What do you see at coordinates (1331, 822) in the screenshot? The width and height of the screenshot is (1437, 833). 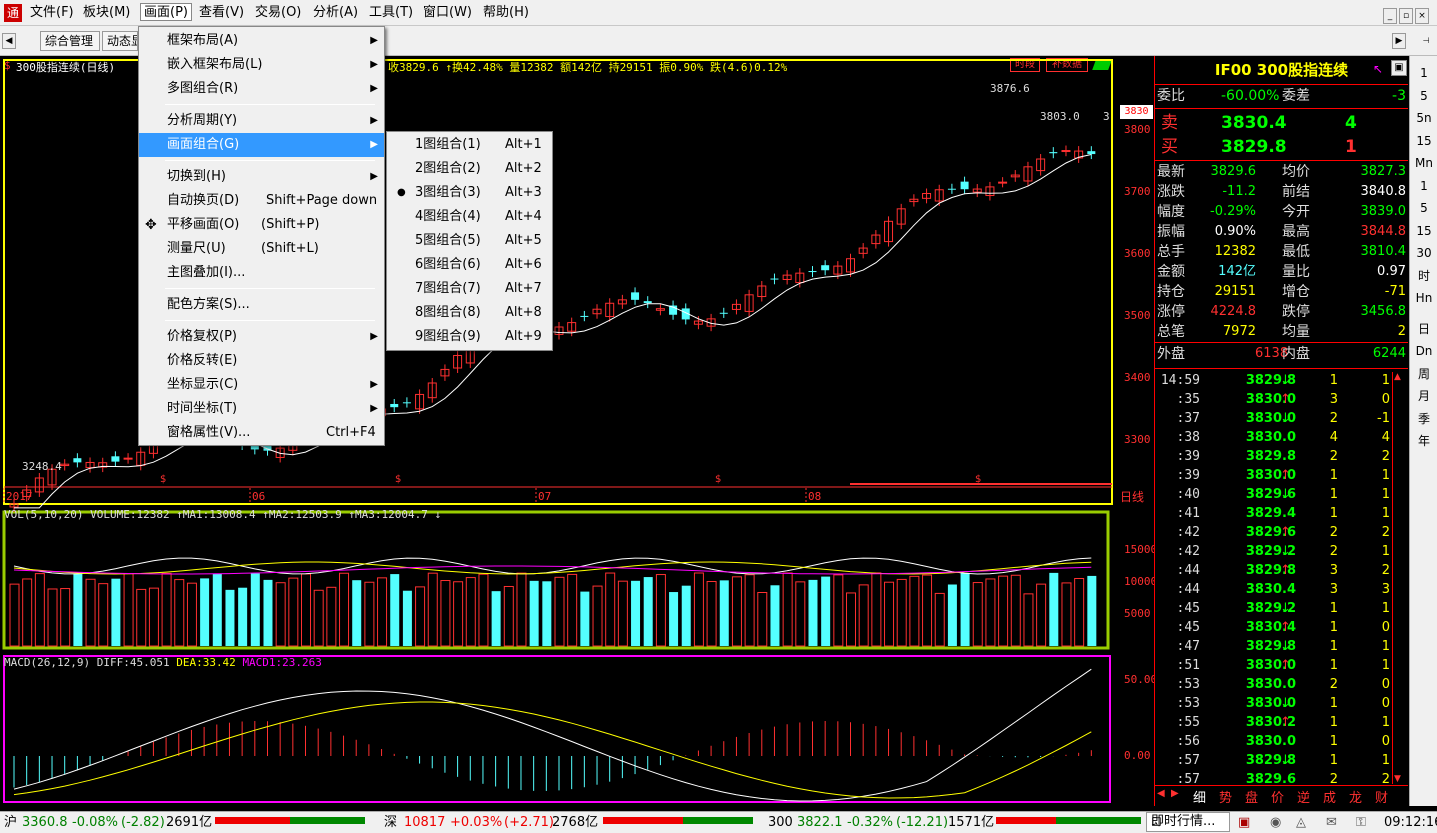 I see `mail-icon: ✉` at bounding box center [1331, 822].